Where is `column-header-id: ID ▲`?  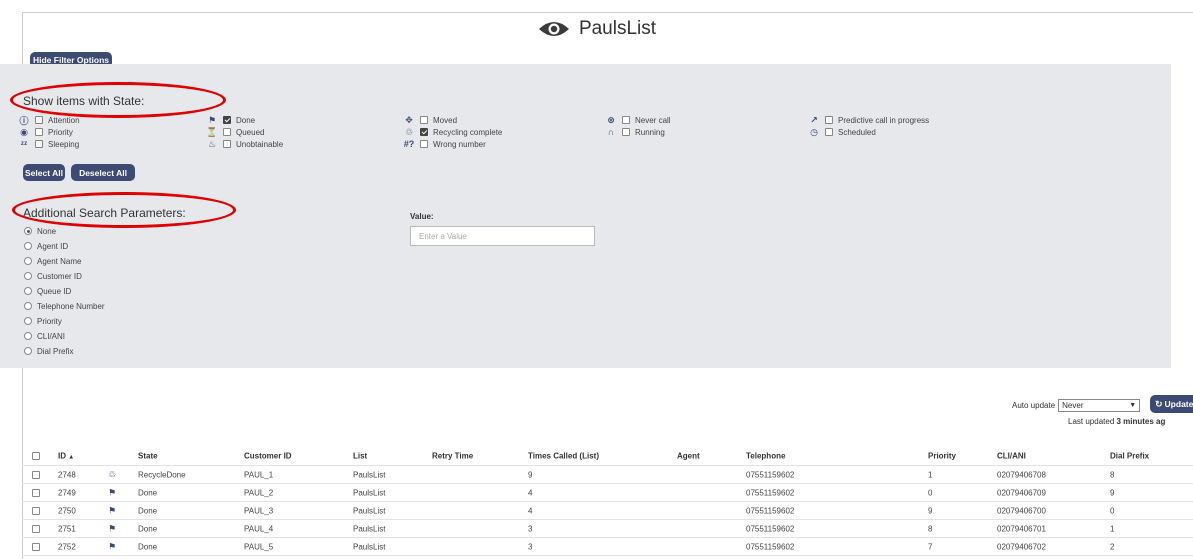 column-header-id: ID ▲ is located at coordinates (66, 455).